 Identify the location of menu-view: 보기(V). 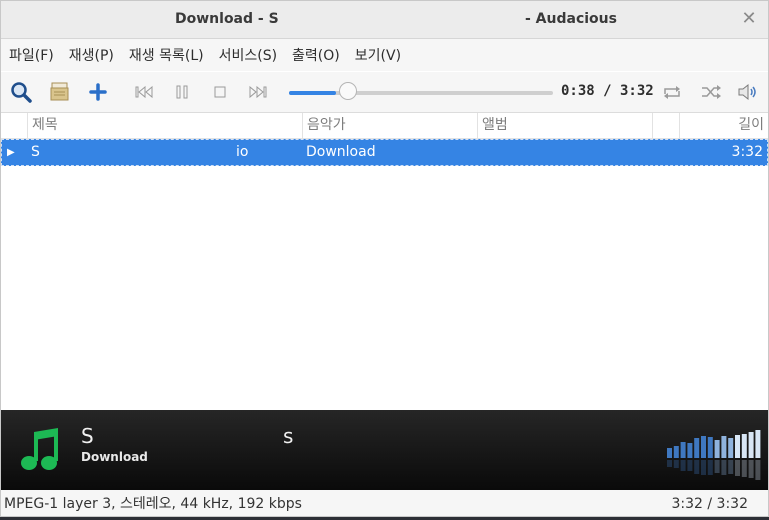
(377, 55).